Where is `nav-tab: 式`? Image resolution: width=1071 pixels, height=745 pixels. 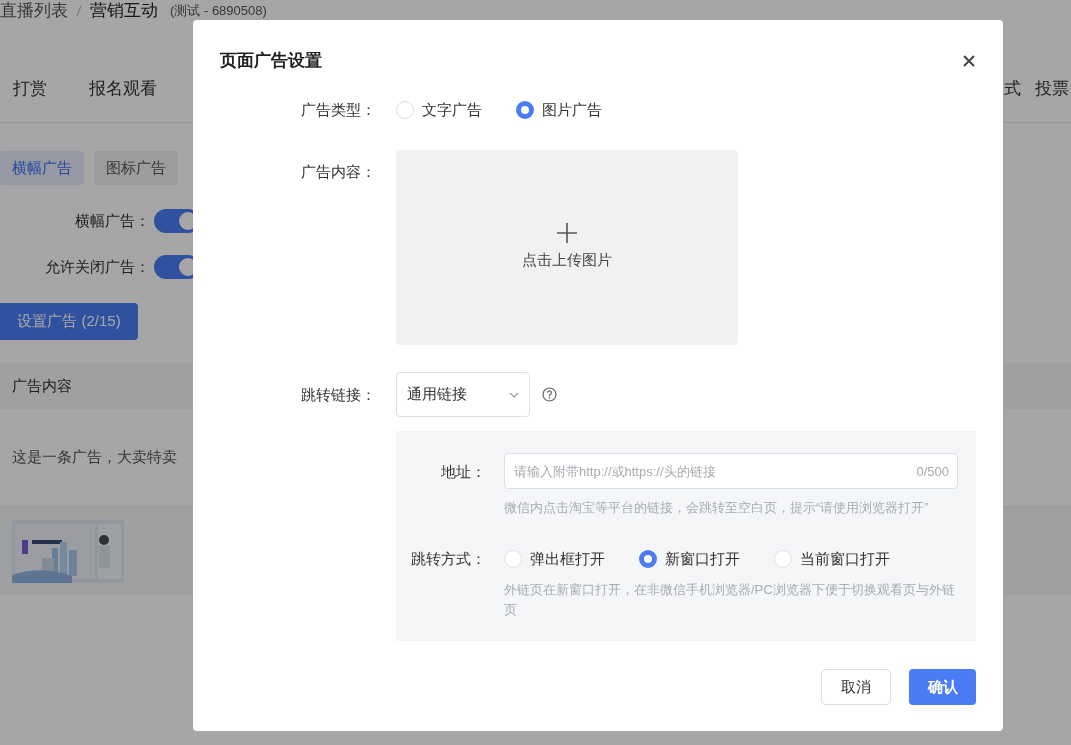
nav-tab: 式 is located at coordinates (1012, 89).